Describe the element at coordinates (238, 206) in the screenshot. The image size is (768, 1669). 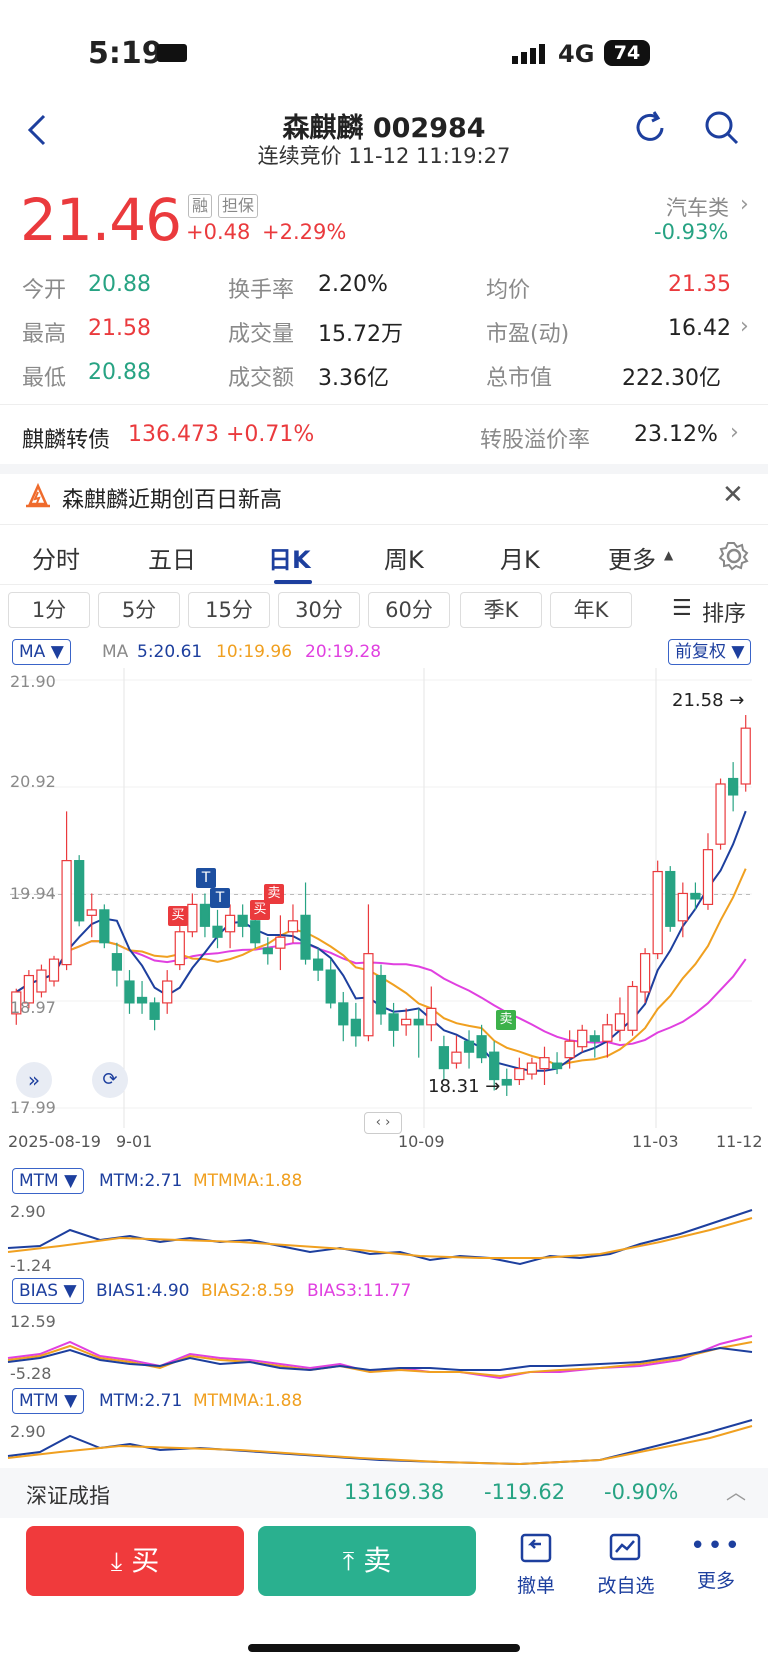
I see `collateral-tag: 担保` at that location.